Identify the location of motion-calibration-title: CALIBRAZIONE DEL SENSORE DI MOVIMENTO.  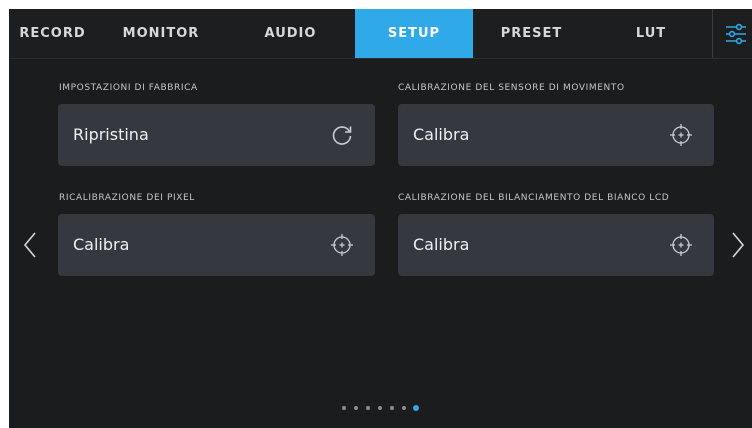
(511, 88).